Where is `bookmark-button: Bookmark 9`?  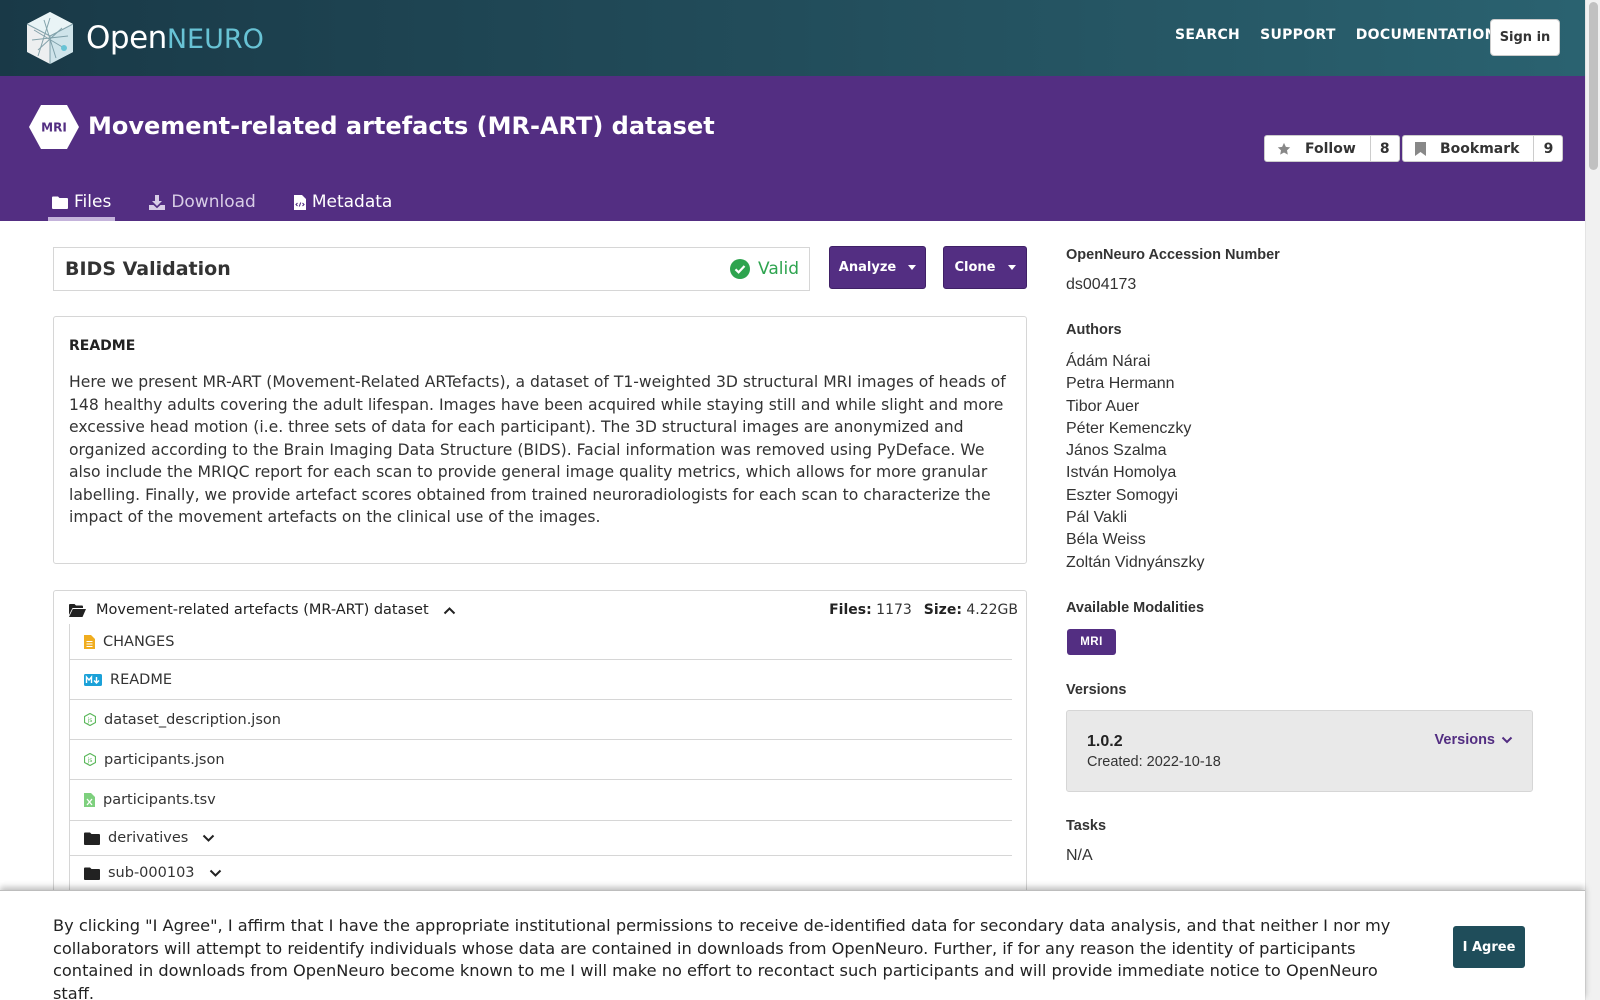 bookmark-button: Bookmark 9 is located at coordinates (1483, 148).